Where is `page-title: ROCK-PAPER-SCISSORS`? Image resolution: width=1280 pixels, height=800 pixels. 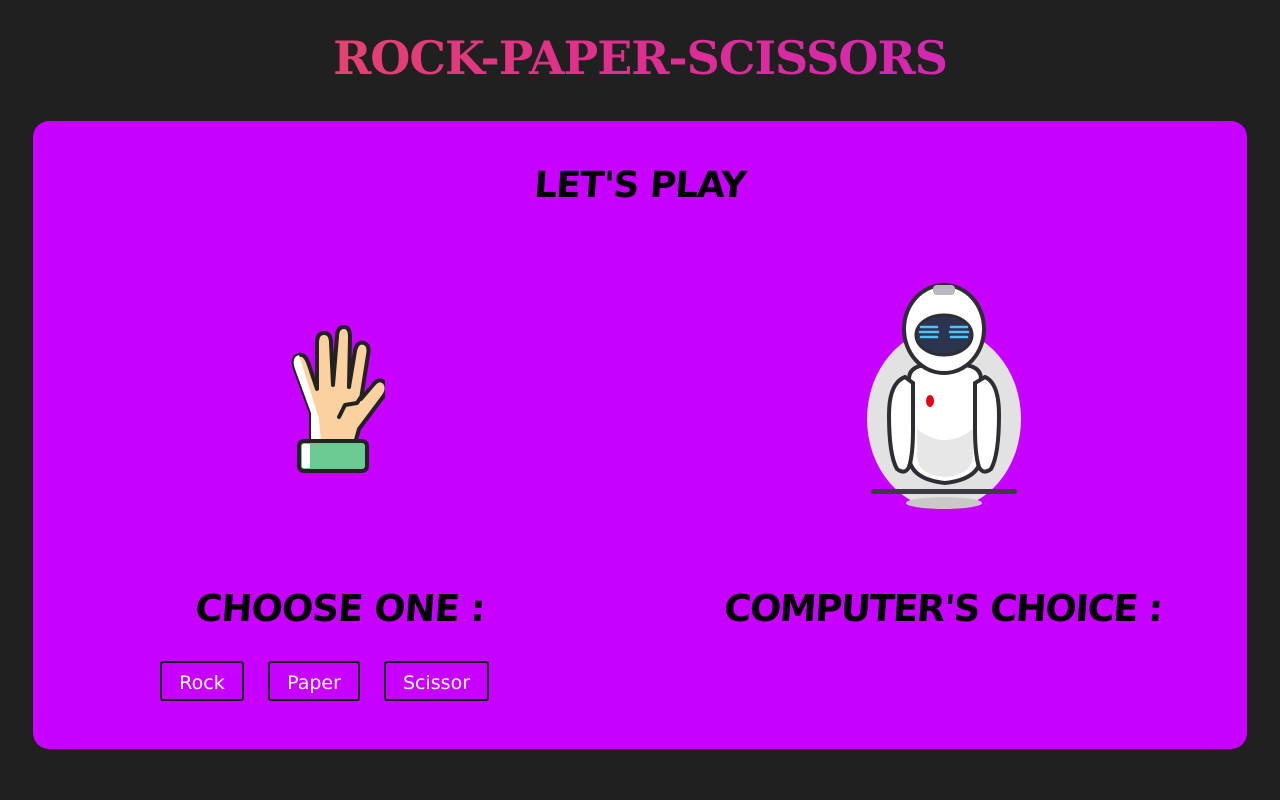 page-title: ROCK-PAPER-SCISSORS is located at coordinates (640, 58).